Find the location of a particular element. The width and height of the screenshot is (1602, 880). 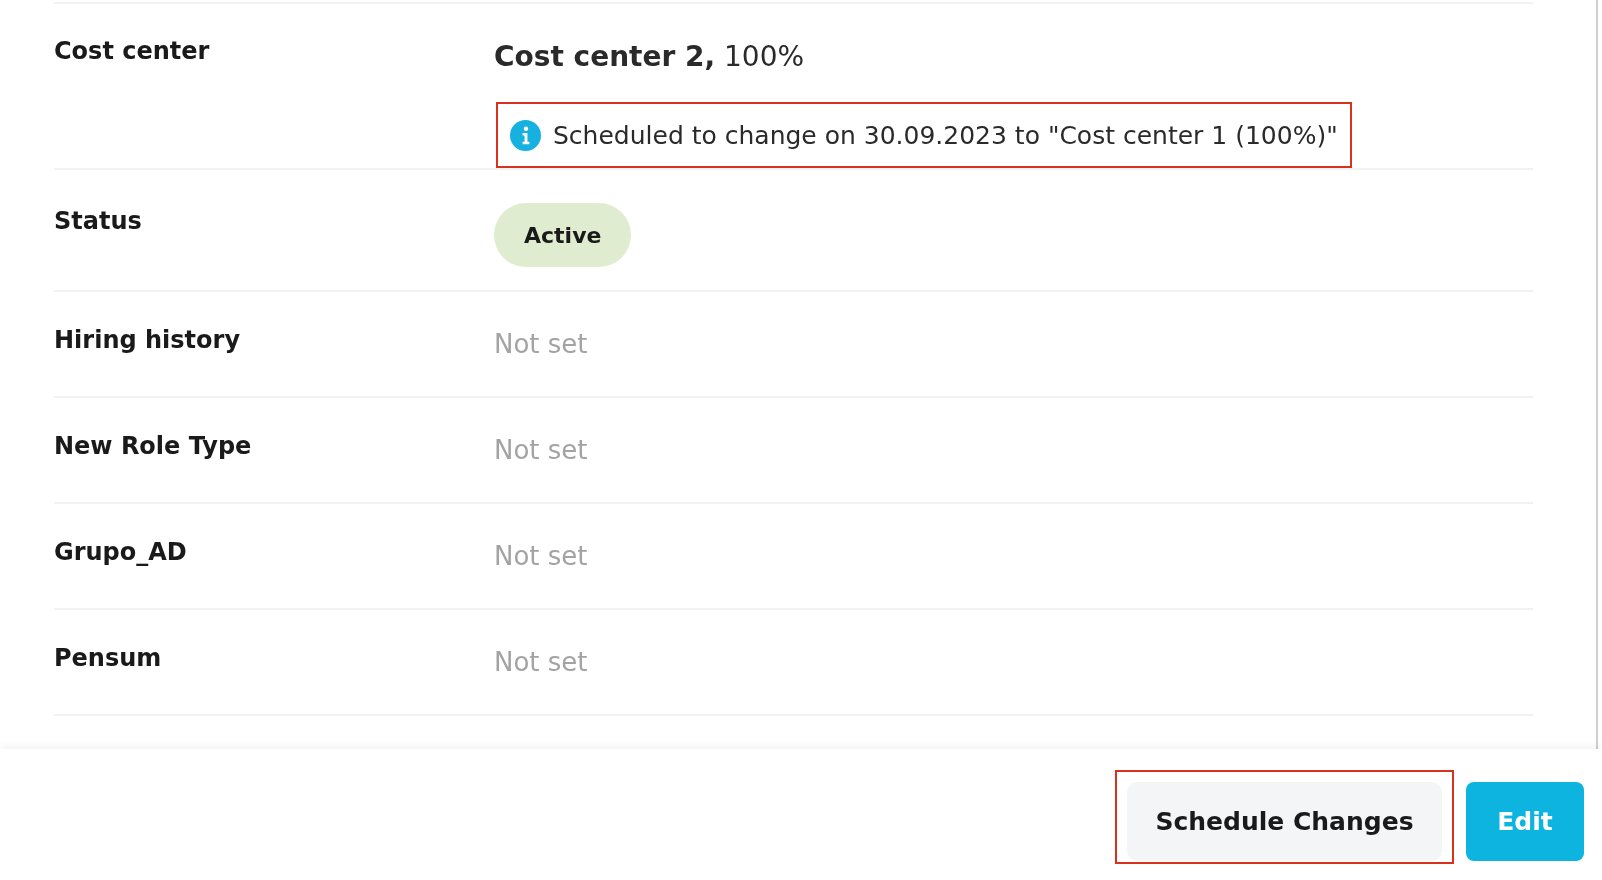

field-label: Cost center is located at coordinates (132, 51).